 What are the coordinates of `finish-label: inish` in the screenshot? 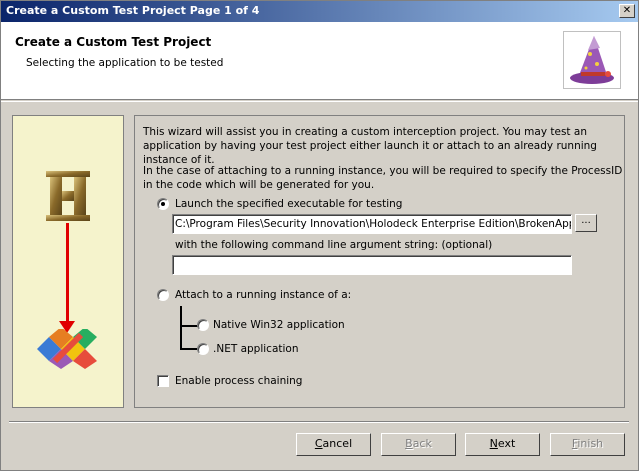 It's located at (590, 443).